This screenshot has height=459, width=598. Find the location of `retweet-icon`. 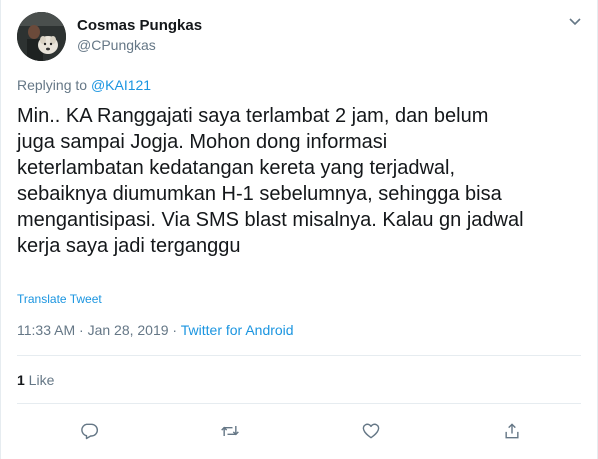

retweet-icon is located at coordinates (230, 431).